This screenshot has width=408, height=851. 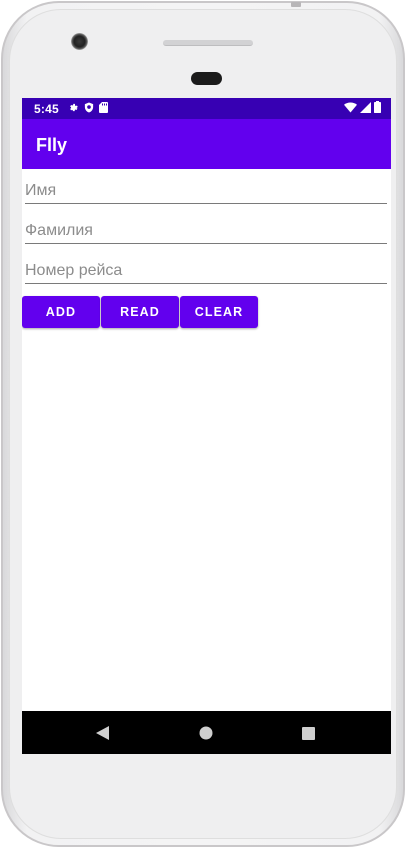 I want to click on flight-number-field, so click(x=206, y=267).